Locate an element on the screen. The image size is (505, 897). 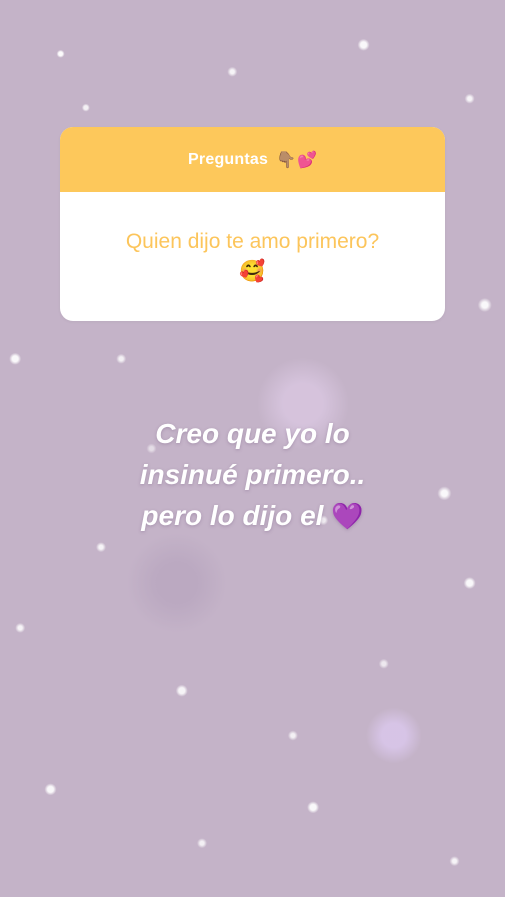
question-sticker-header: Preguntas 👇🏽 💕 is located at coordinates (252, 159).